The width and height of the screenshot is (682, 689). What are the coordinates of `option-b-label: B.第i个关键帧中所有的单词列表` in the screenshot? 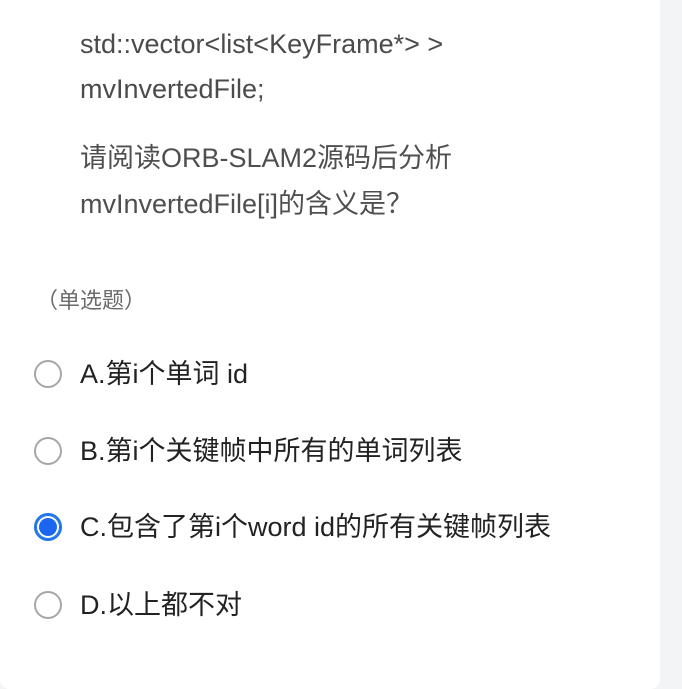 It's located at (271, 451).